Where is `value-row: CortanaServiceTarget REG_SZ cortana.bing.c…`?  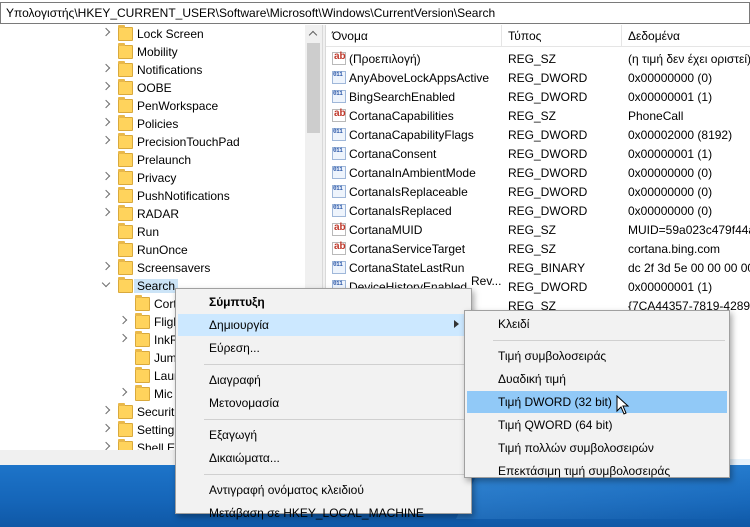 value-row: CortanaServiceTarget REG_SZ cortana.bing.c… is located at coordinates (538, 248).